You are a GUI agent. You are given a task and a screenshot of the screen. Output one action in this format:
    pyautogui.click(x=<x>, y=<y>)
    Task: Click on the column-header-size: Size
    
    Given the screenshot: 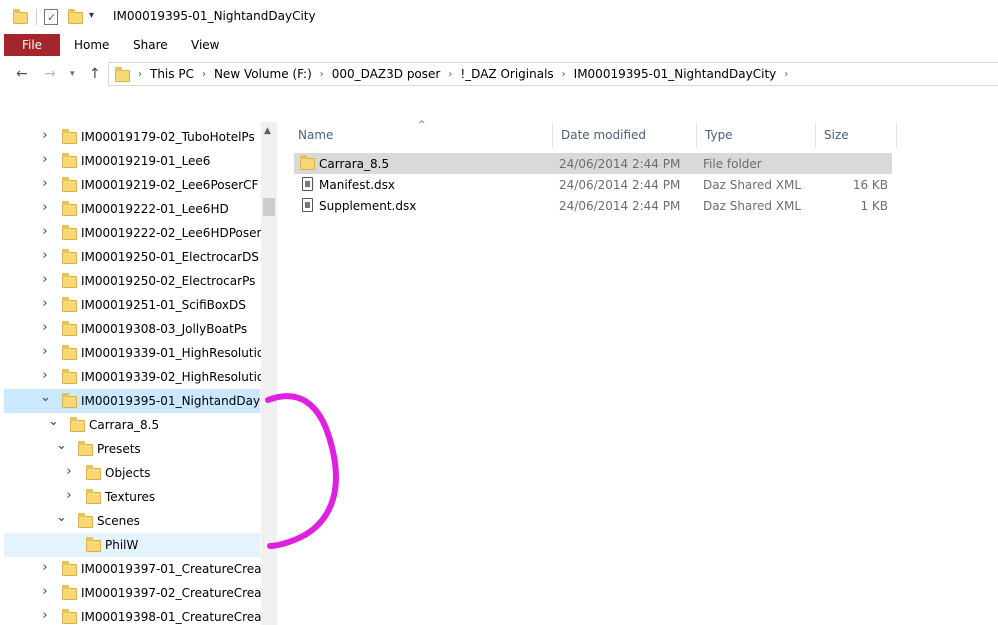 What is the action you would take?
    pyautogui.click(x=856, y=135)
    